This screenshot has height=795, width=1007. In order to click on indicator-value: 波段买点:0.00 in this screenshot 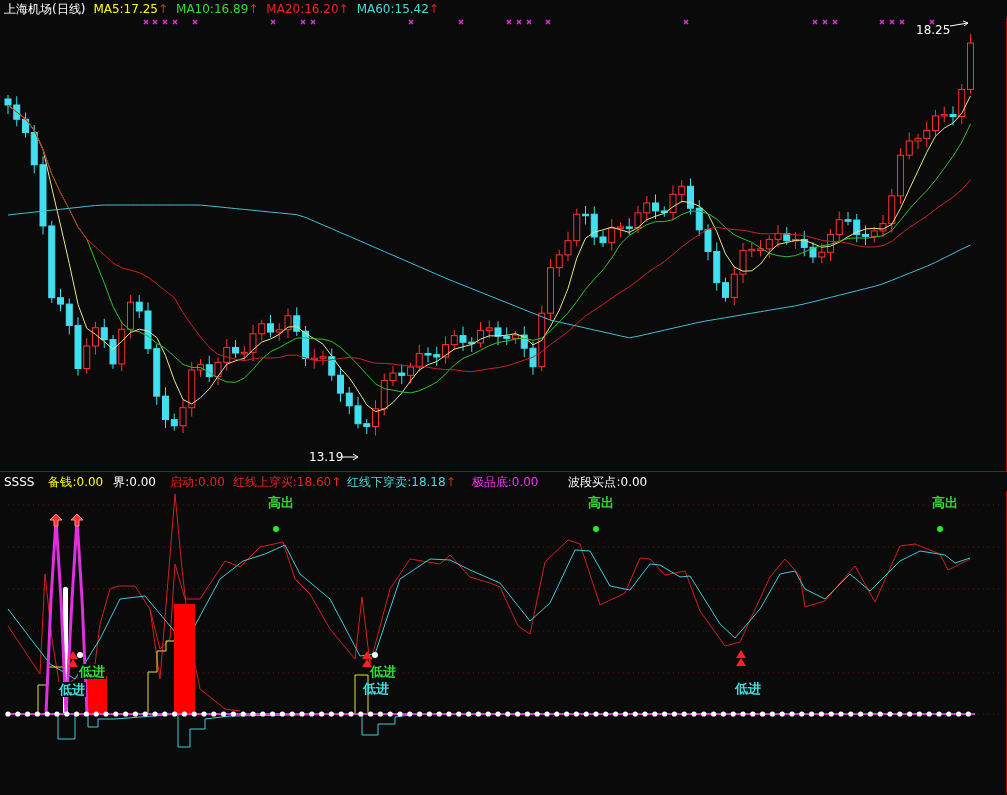, I will do `click(608, 482)`.